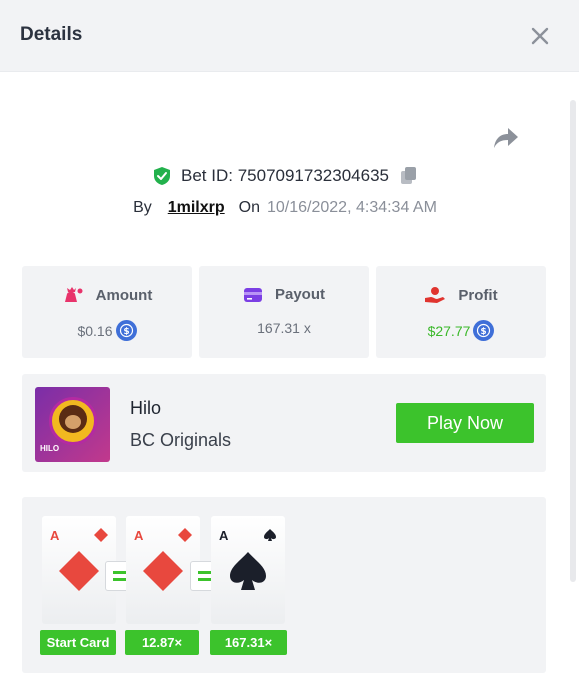 The image size is (579, 682). What do you see at coordinates (107, 312) in the screenshot?
I see `amount-stat: Amount $0.16 $` at bounding box center [107, 312].